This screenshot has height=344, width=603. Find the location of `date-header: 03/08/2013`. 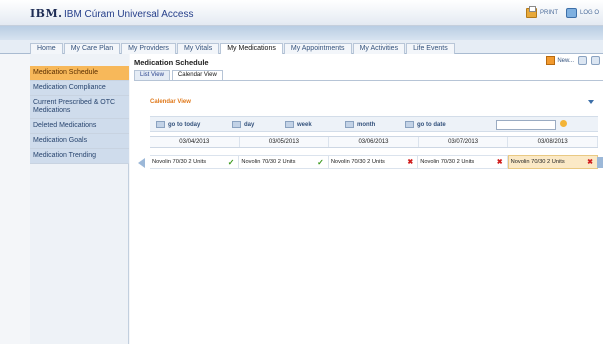

date-header: 03/08/2013 is located at coordinates (553, 142).